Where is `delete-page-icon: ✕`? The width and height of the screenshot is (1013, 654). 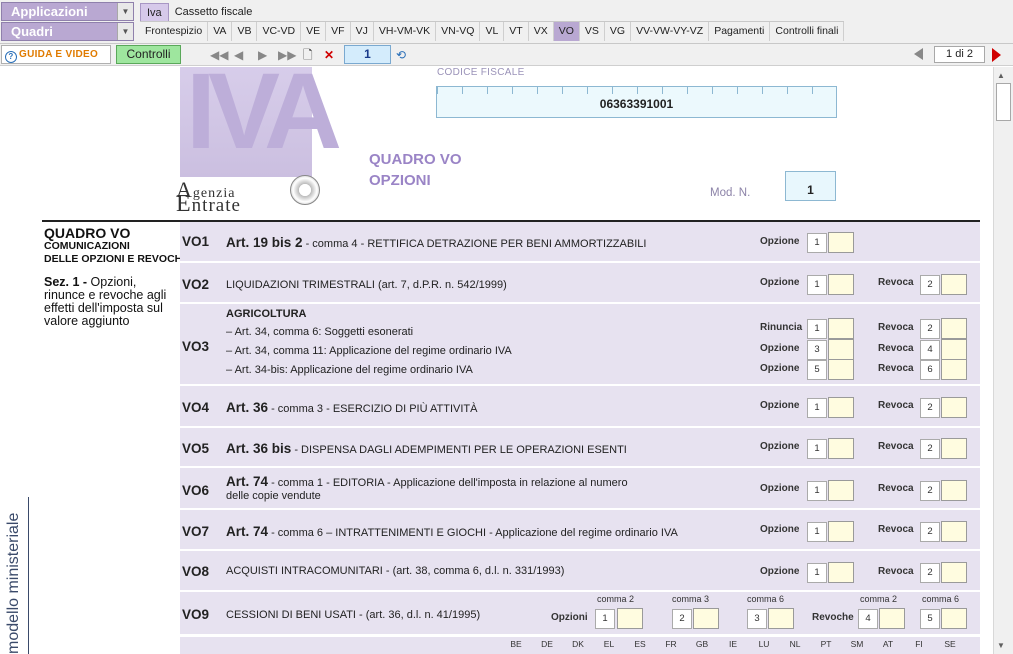 delete-page-icon: ✕ is located at coordinates (329, 55).